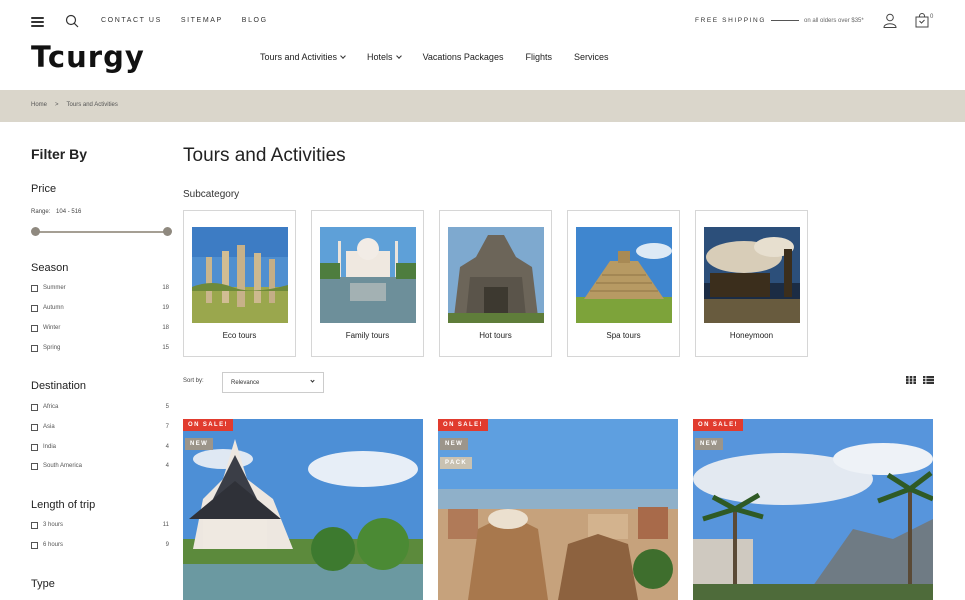  What do you see at coordinates (100, 407) in the screenshot?
I see `destination-option-africa: Africa 5` at bounding box center [100, 407].